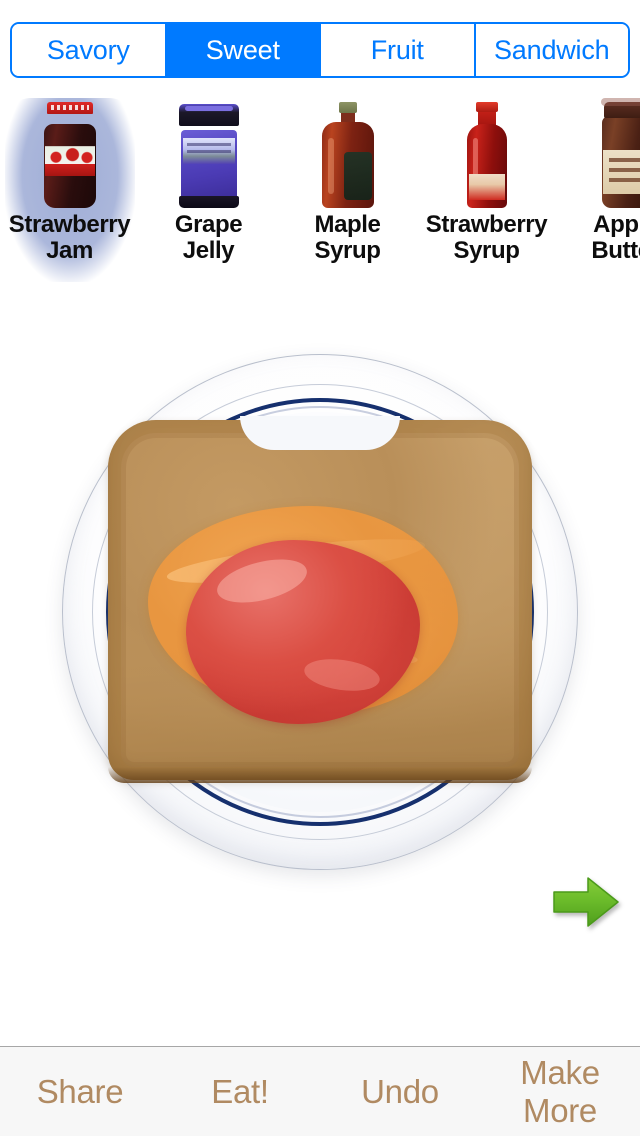 This screenshot has height=1136, width=640. Describe the element at coordinates (615, 153) in the screenshot. I see `apple-butter-jar-icon` at that location.